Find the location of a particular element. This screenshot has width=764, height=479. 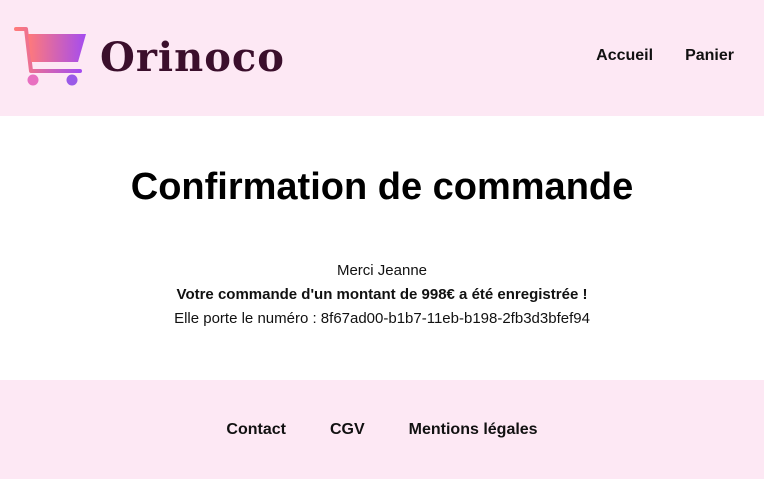

footer-link-contact: Contact is located at coordinates (256, 430).